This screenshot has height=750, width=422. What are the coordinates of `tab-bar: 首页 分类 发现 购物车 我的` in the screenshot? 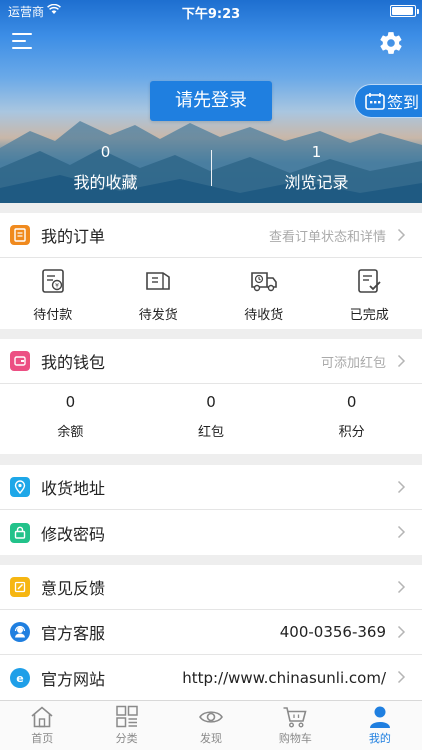 It's located at (211, 725).